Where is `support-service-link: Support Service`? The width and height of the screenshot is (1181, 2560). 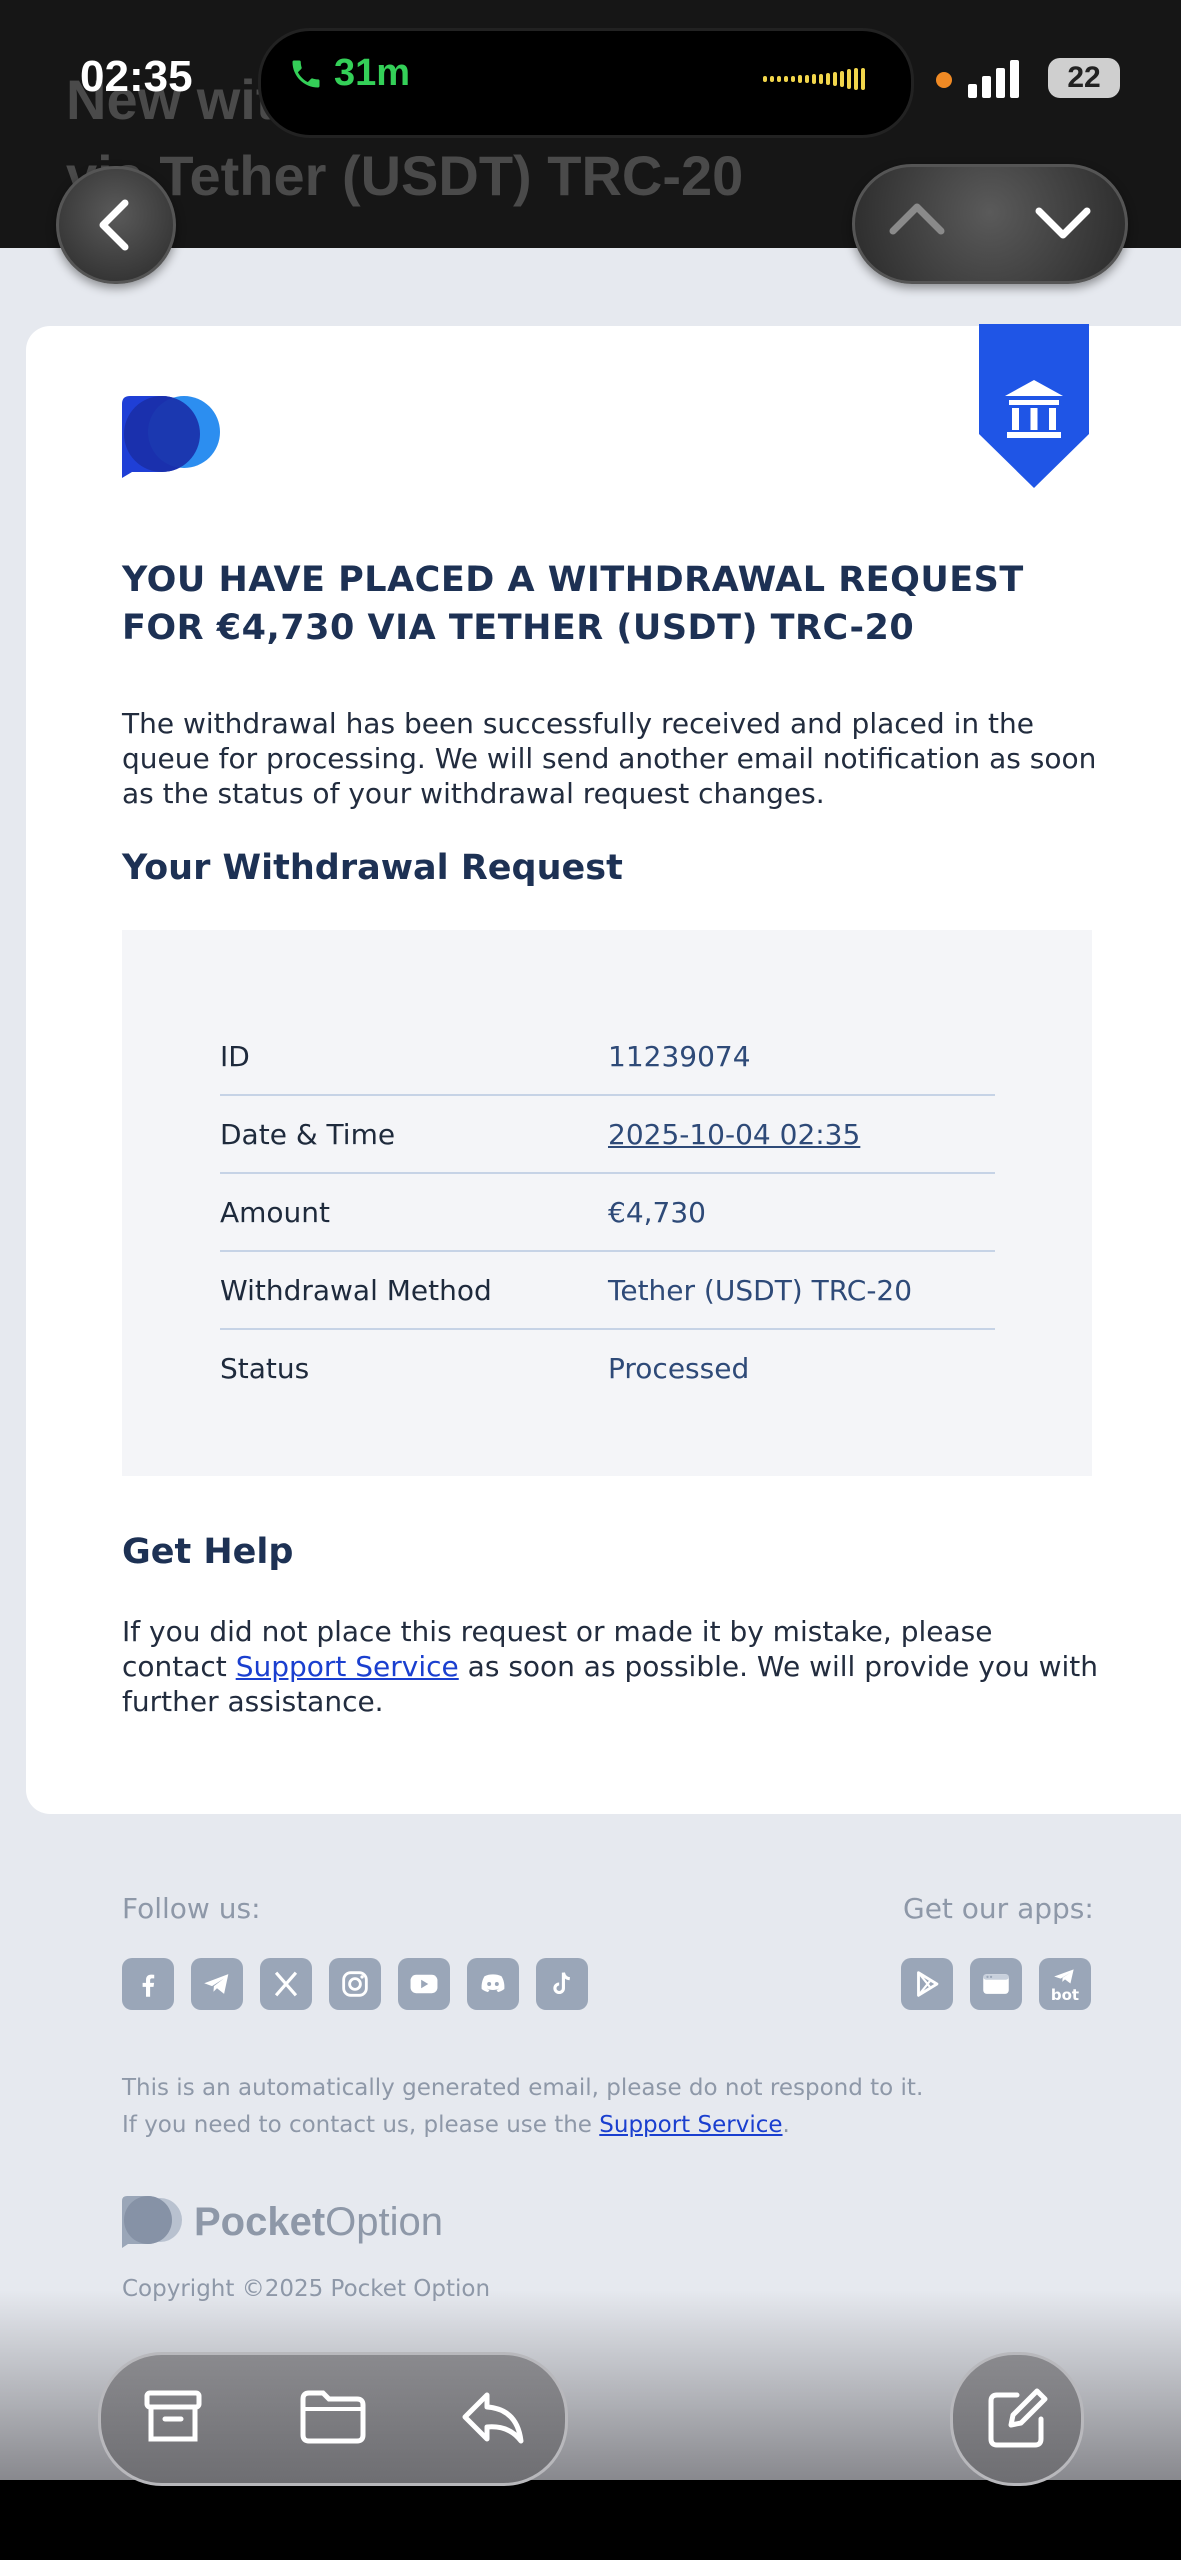
support-service-link: Support Service is located at coordinates (347, 1666).